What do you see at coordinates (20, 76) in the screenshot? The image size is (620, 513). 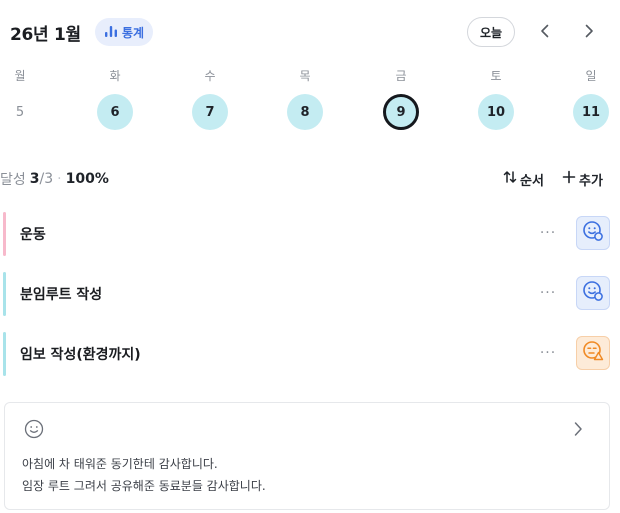 I see `weekday-label: 월` at bounding box center [20, 76].